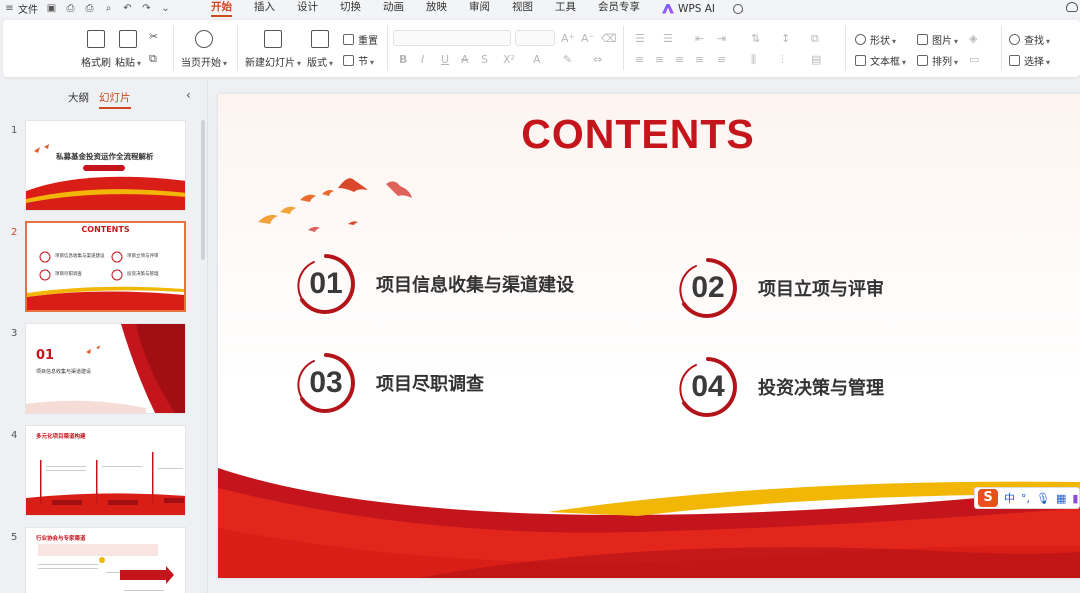  I want to click on copy-icon: ⧉, so click(153, 59).